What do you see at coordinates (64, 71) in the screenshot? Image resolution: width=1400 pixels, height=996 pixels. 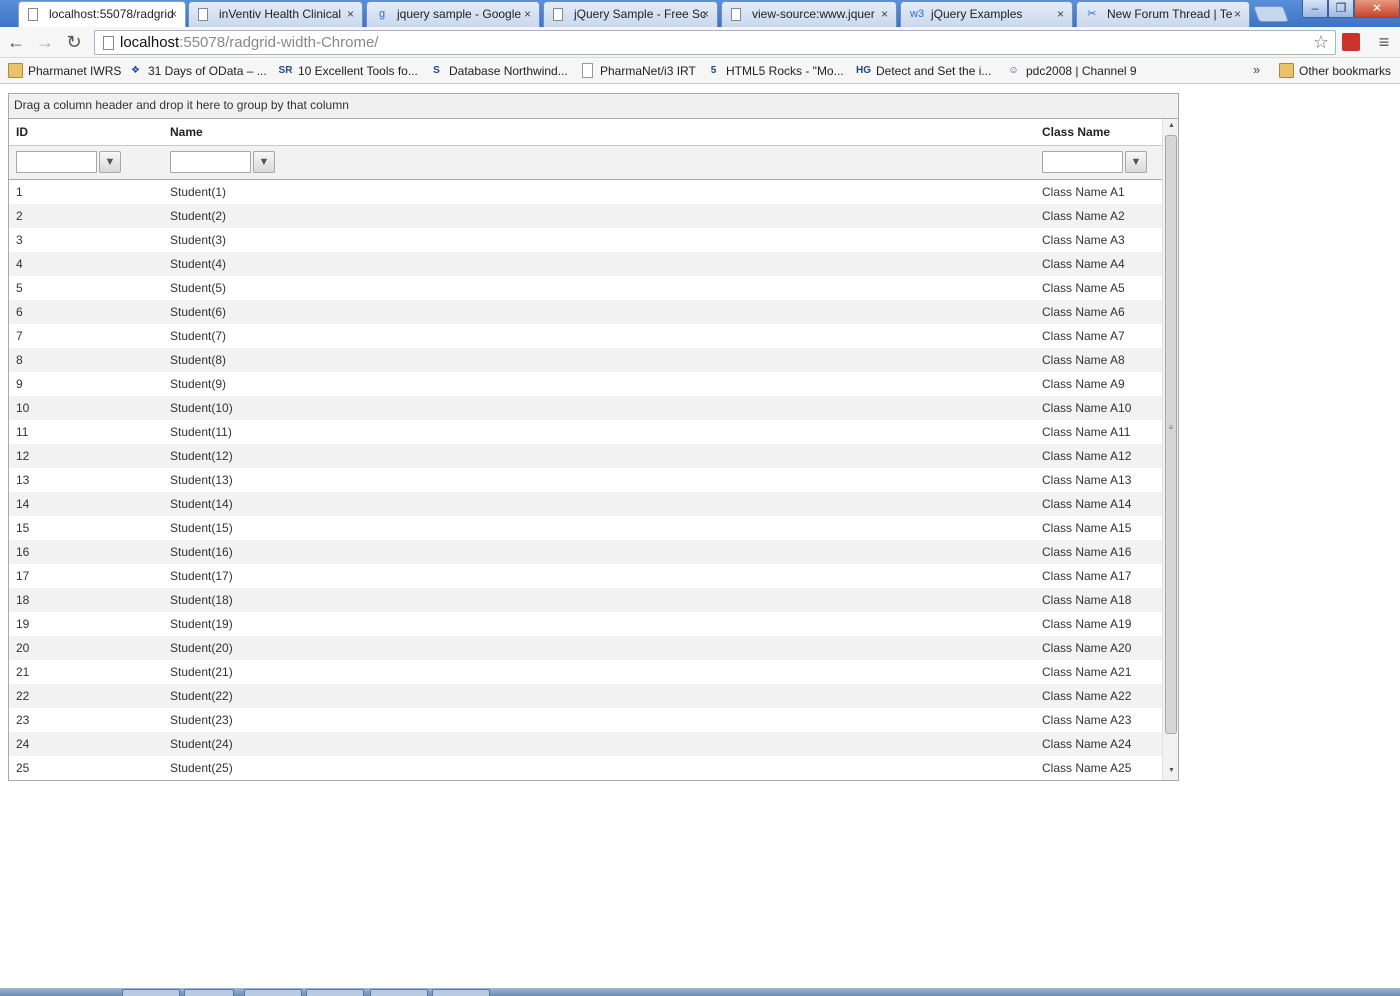 I see `bookmark-item: Pharmanet IWRS` at bounding box center [64, 71].